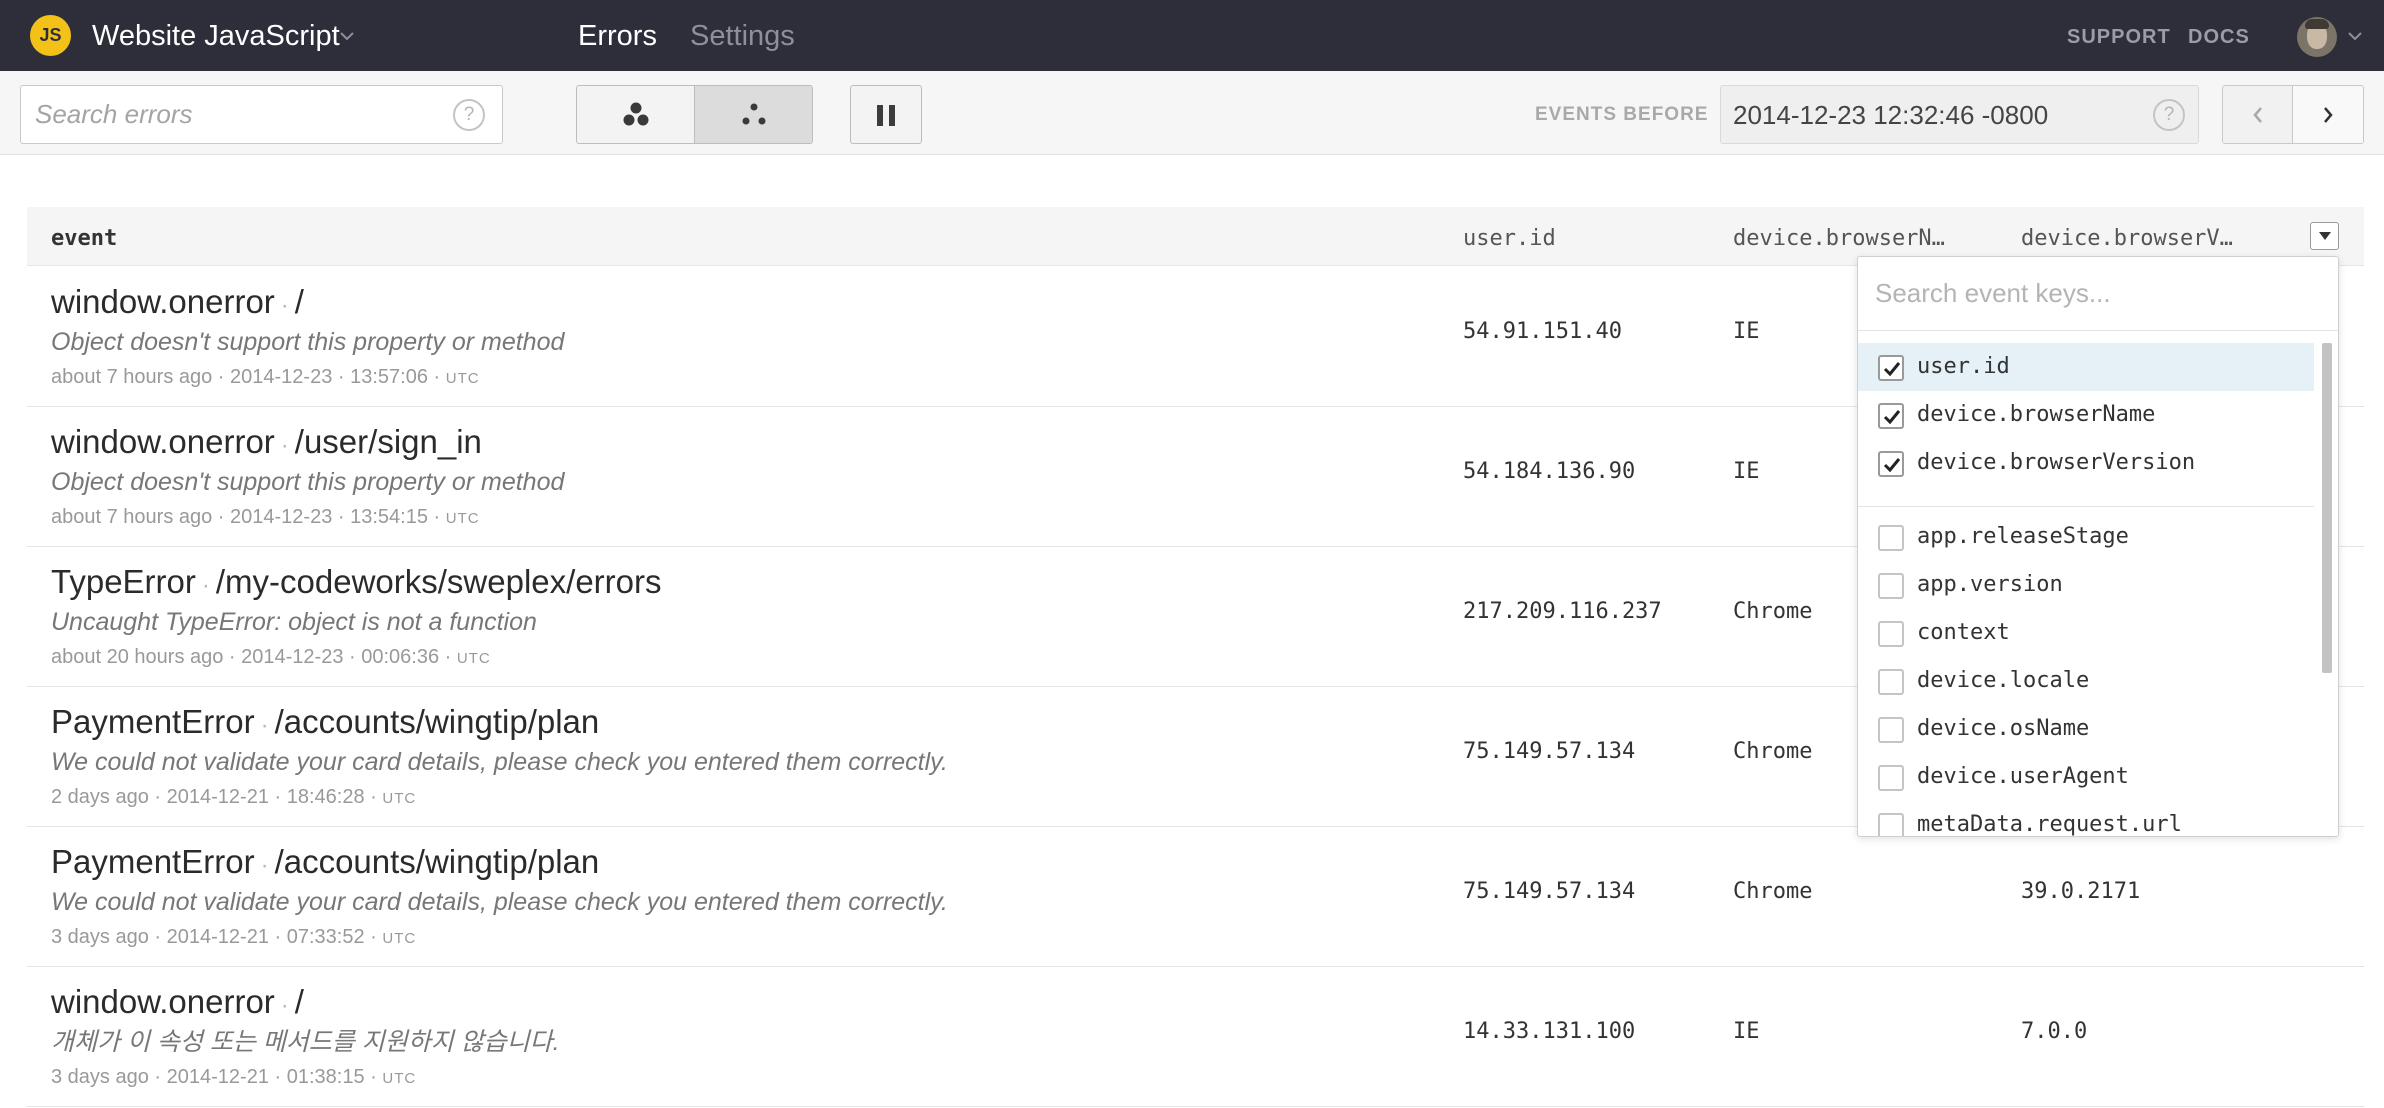 Image resolution: width=2384 pixels, height=1108 pixels. What do you see at coordinates (2324, 236) in the screenshot?
I see `column-picker-toggle` at bounding box center [2324, 236].